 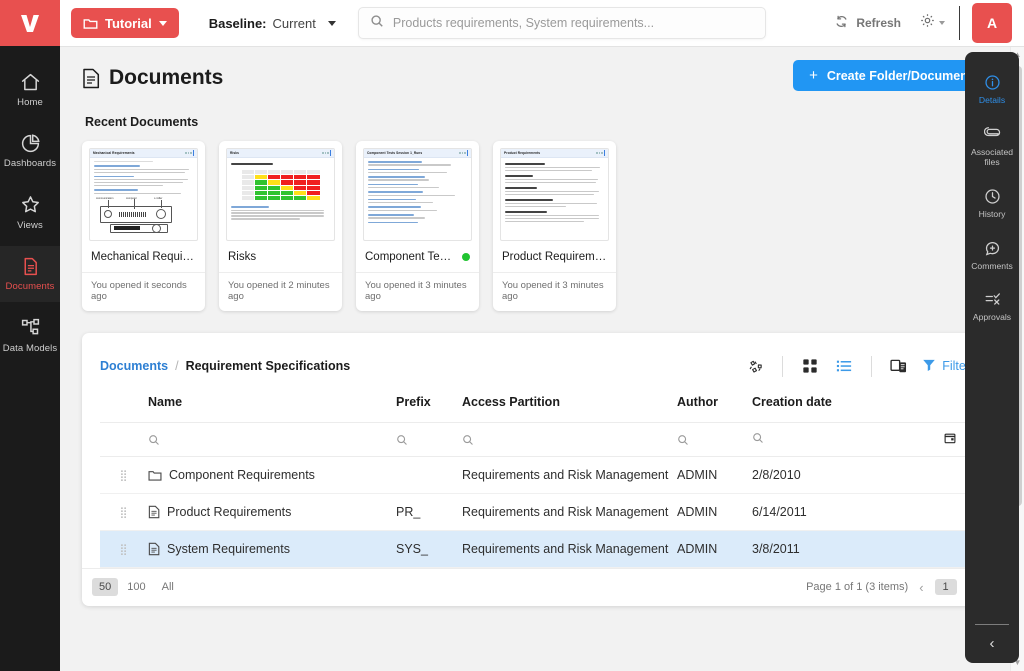 What do you see at coordinates (30, 335) in the screenshot?
I see `sidebar-item-data-models: Data Models` at bounding box center [30, 335].